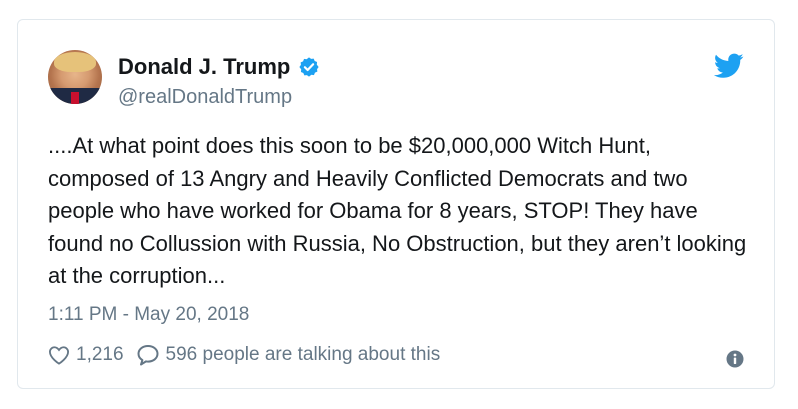 This screenshot has width=798, height=409. What do you see at coordinates (148, 355) in the screenshot?
I see `speech-bubble-icon` at bounding box center [148, 355].